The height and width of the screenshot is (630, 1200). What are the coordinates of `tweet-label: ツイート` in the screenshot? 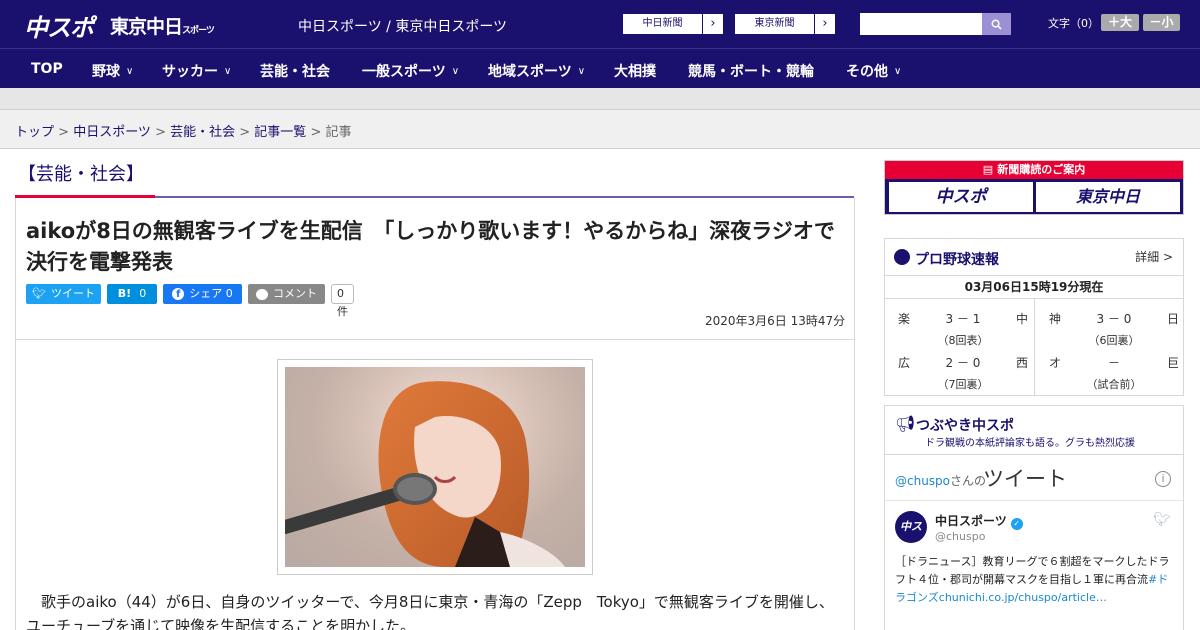 It's located at (72, 293).